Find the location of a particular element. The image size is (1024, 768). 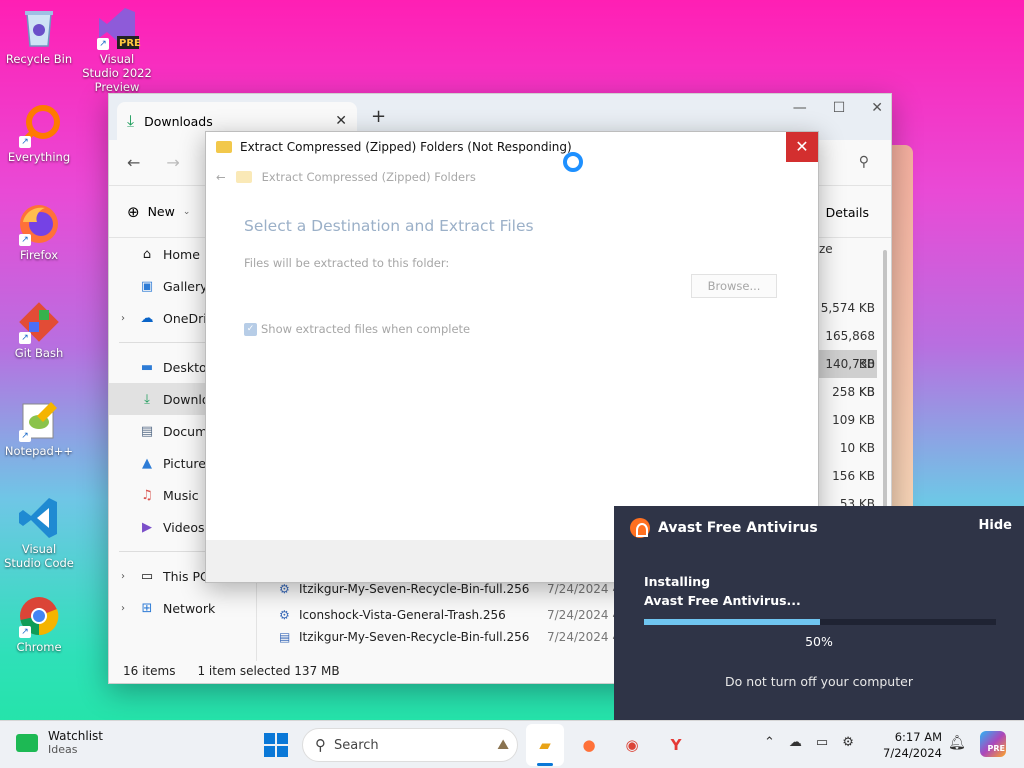

file-explorer-taskbar-icon: ▰ is located at coordinates (545, 745).